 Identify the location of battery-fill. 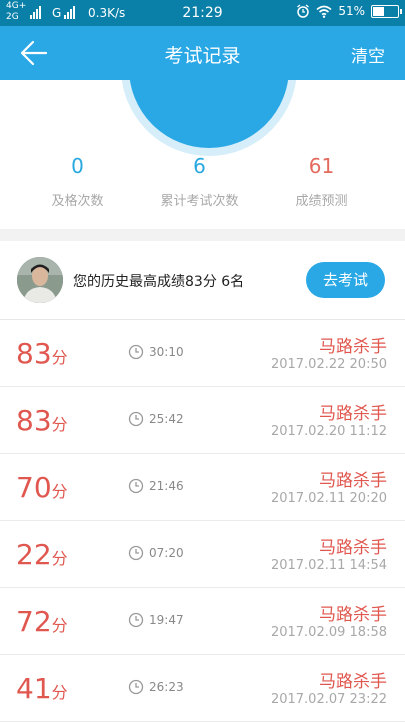
(378, 11).